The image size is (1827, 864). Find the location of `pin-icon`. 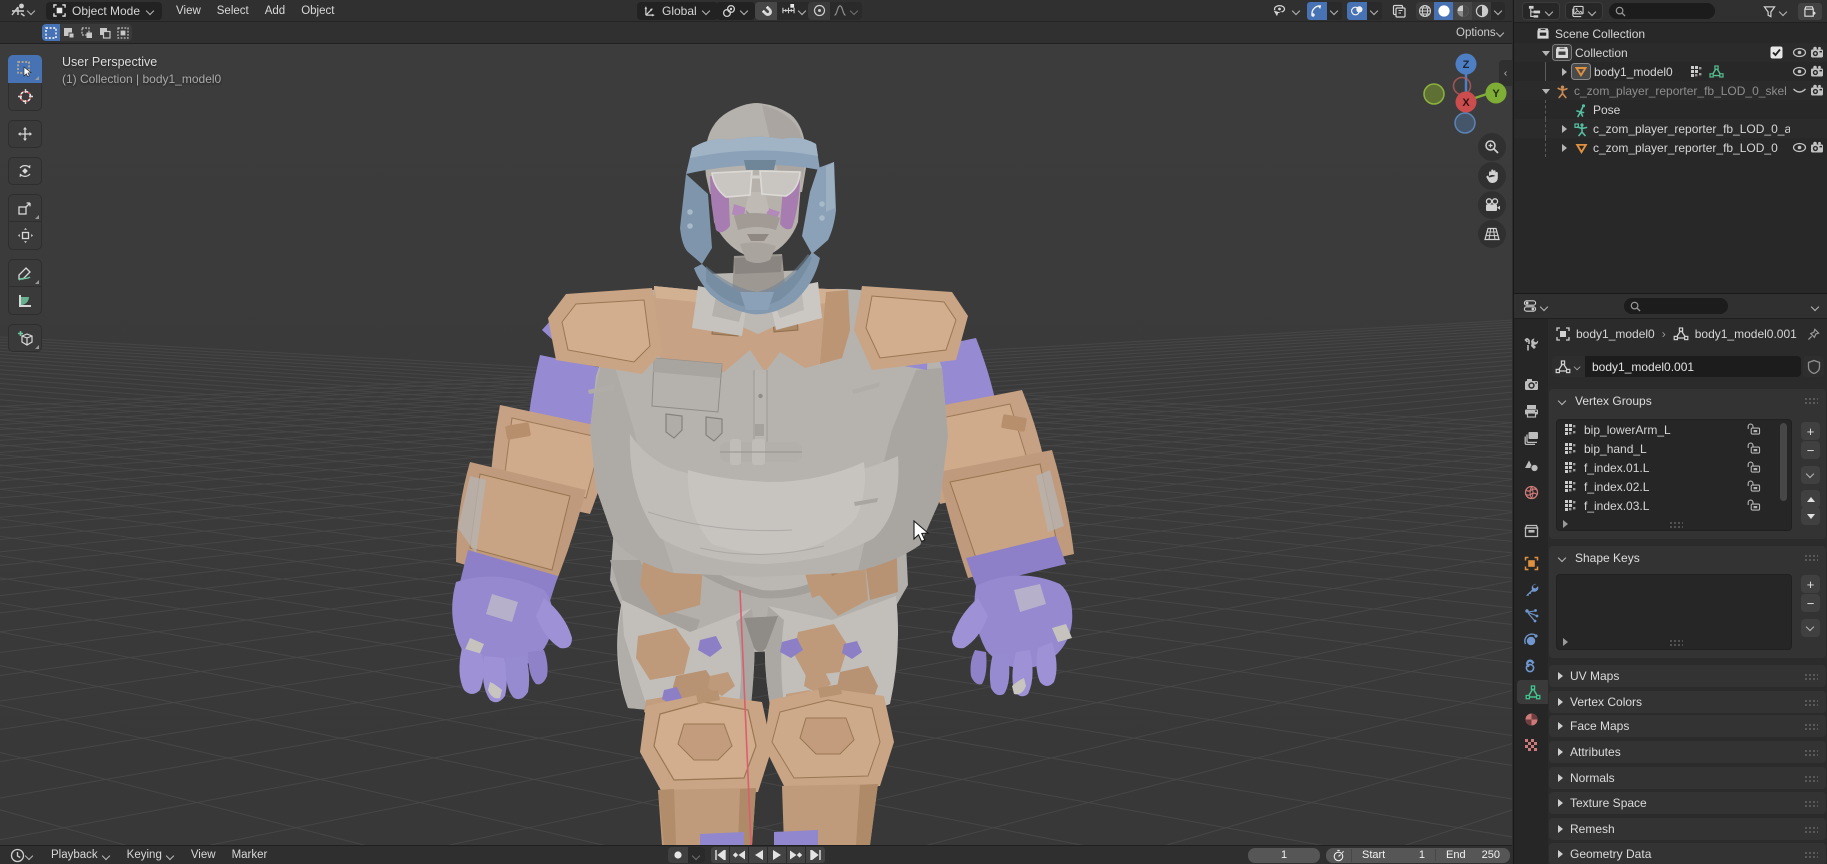

pin-icon is located at coordinates (1813, 334).